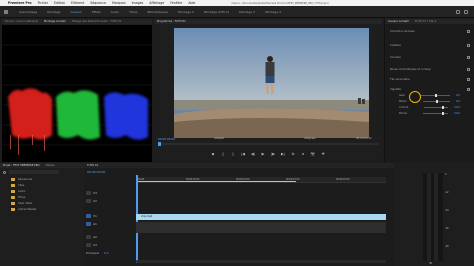 Image resolution: width=474 pixels, height=266 pixels. I want to click on menu-item-markers: Marques, so click(119, 3).